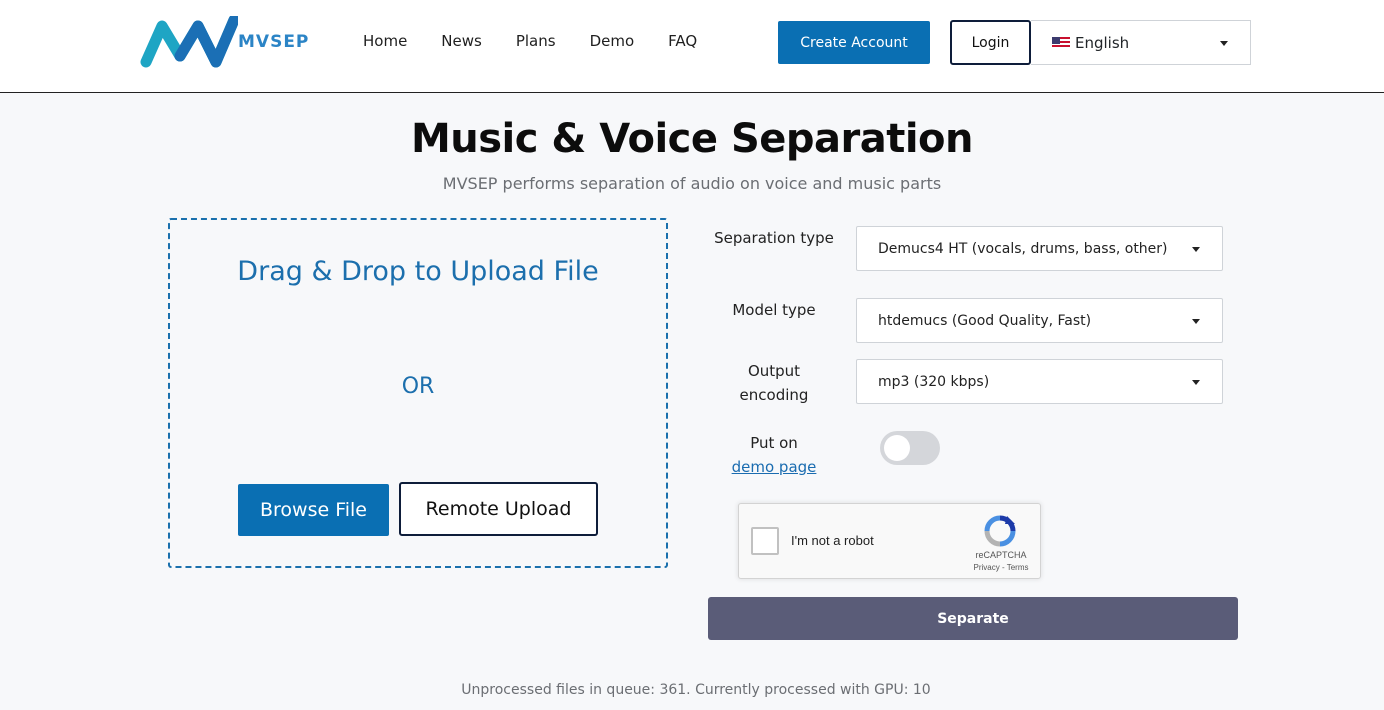 Image resolution: width=1384 pixels, height=710 pixels. Describe the element at coordinates (774, 443) in the screenshot. I see `demo-page-prefix: Put on` at that location.